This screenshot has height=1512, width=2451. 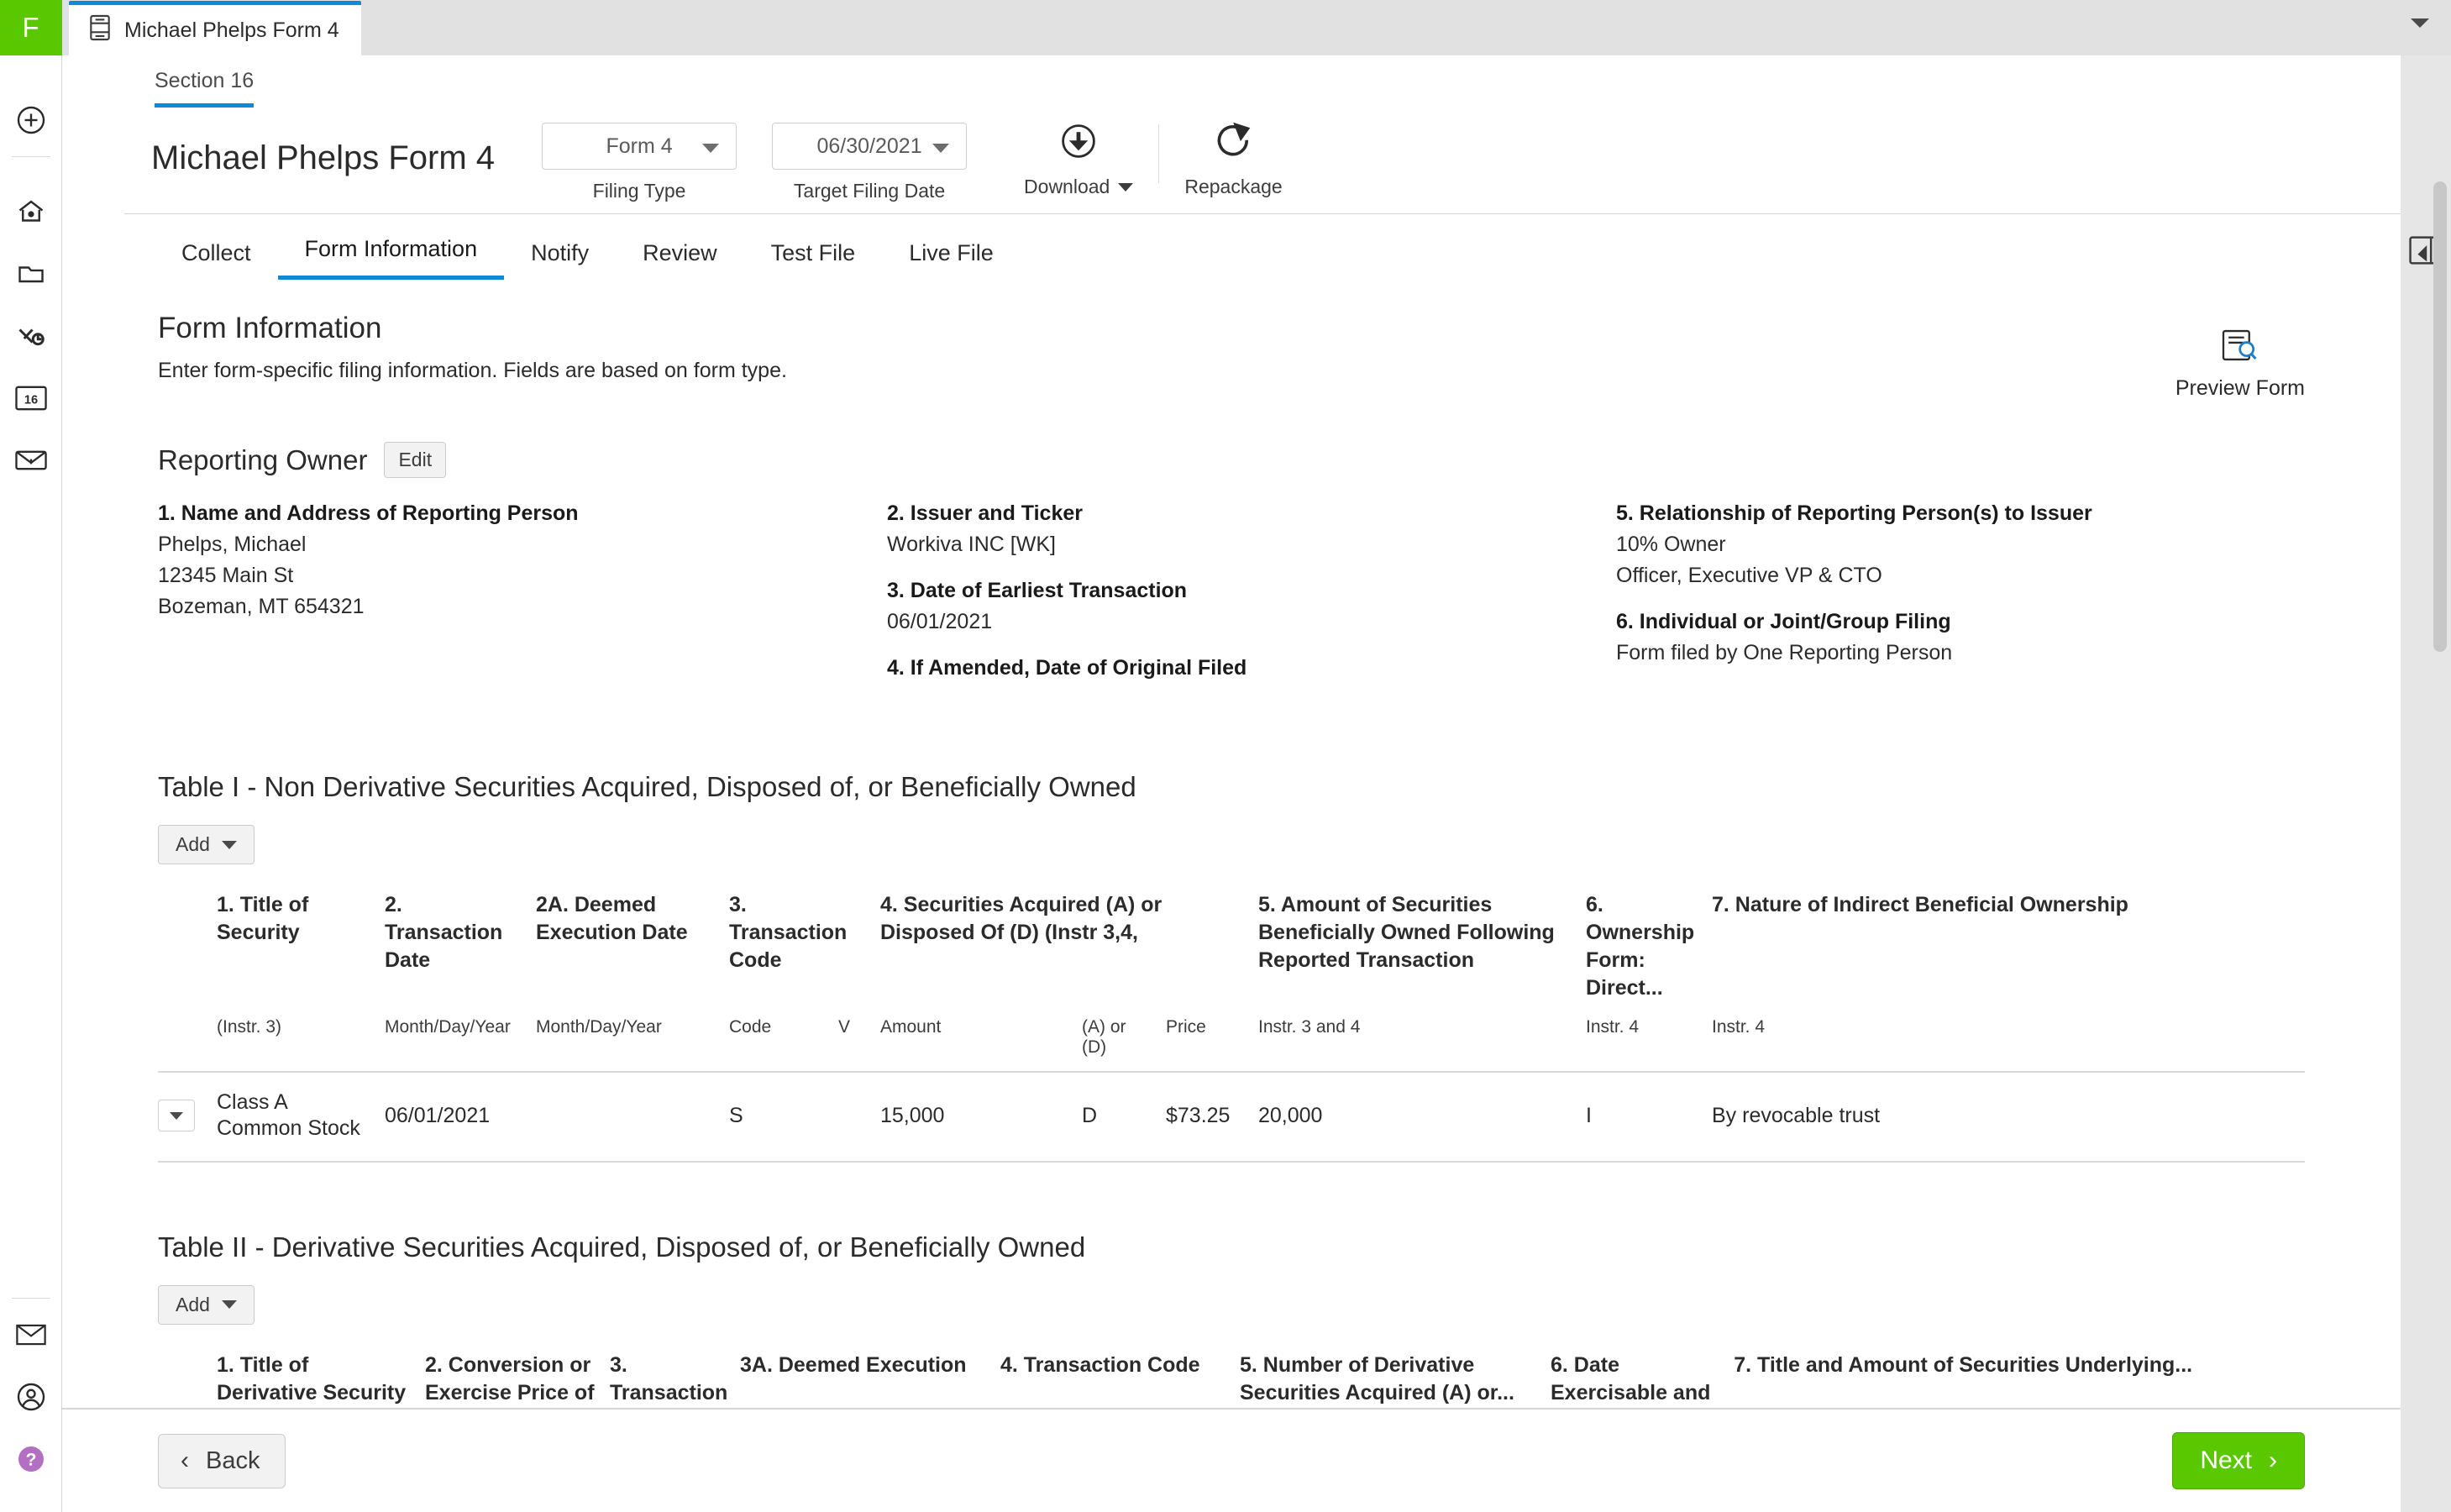 What do you see at coordinates (31, 1397) in the screenshot?
I see `account-icon` at bounding box center [31, 1397].